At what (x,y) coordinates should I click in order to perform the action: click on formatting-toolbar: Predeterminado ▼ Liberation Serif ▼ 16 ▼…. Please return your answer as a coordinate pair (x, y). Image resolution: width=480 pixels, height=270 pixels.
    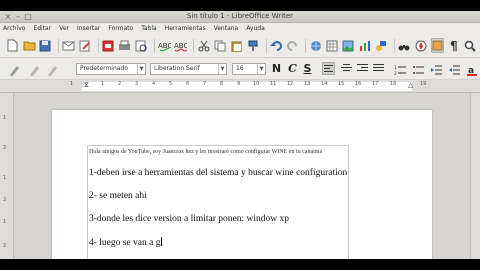
    Looking at the image, I should click on (240, 69).